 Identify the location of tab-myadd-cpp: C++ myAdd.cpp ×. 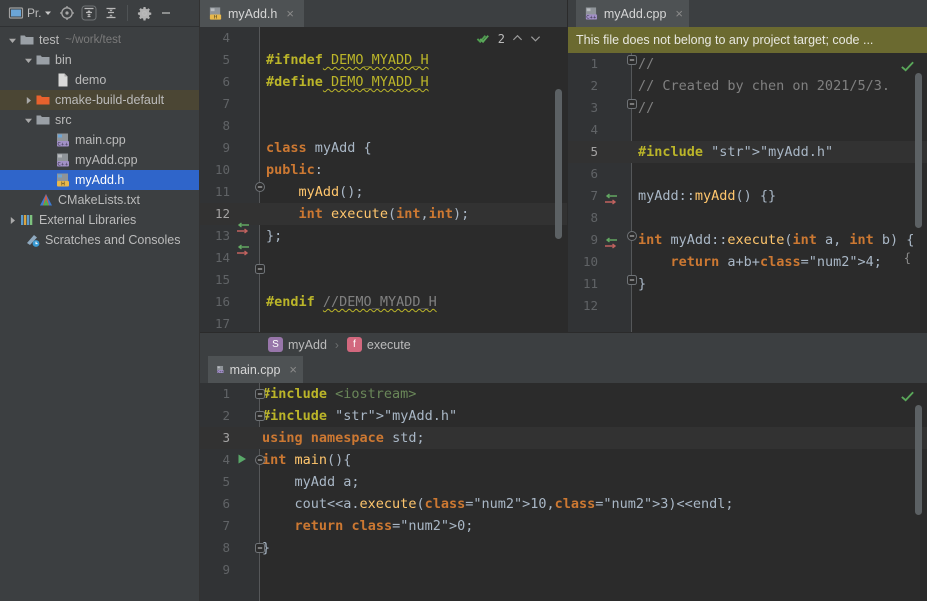
(632, 13).